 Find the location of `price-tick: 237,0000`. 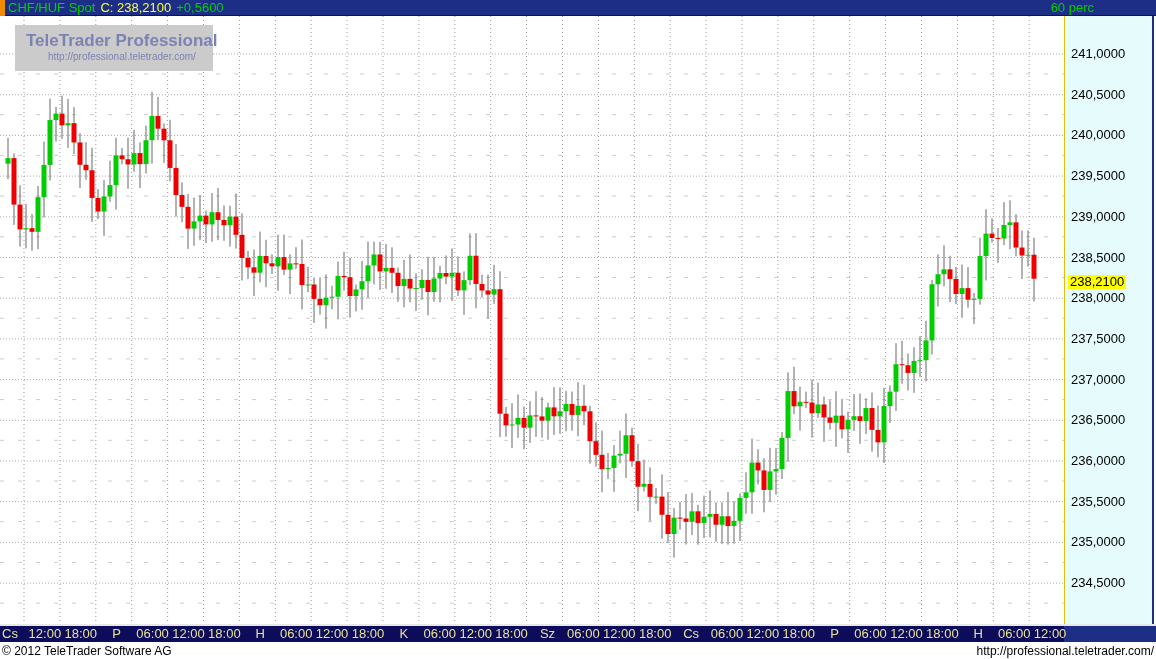

price-tick: 237,0000 is located at coordinates (1098, 379).